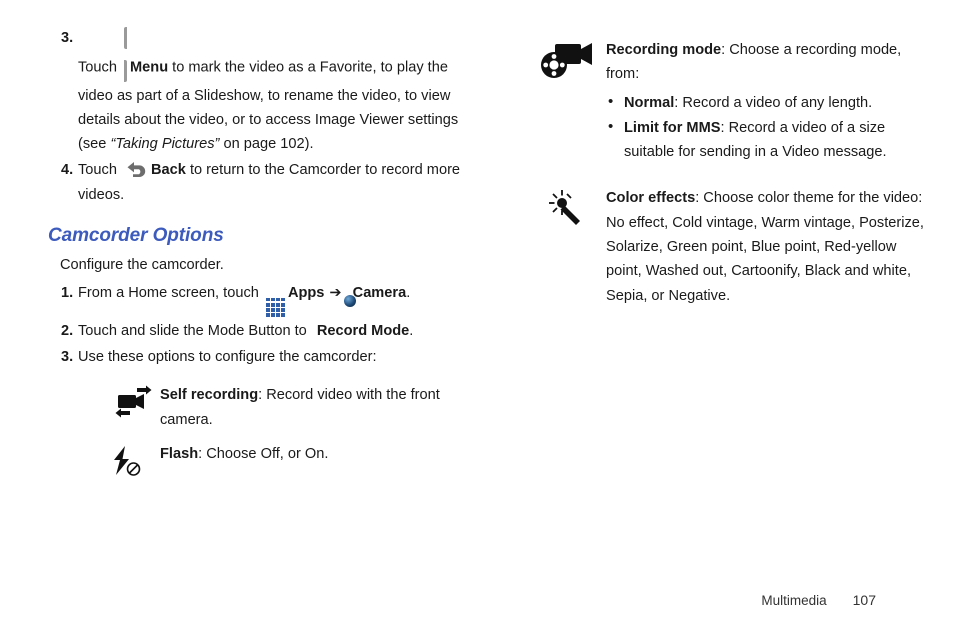  What do you see at coordinates (136, 169) in the screenshot?
I see `back-arrow-icon` at bounding box center [136, 169].